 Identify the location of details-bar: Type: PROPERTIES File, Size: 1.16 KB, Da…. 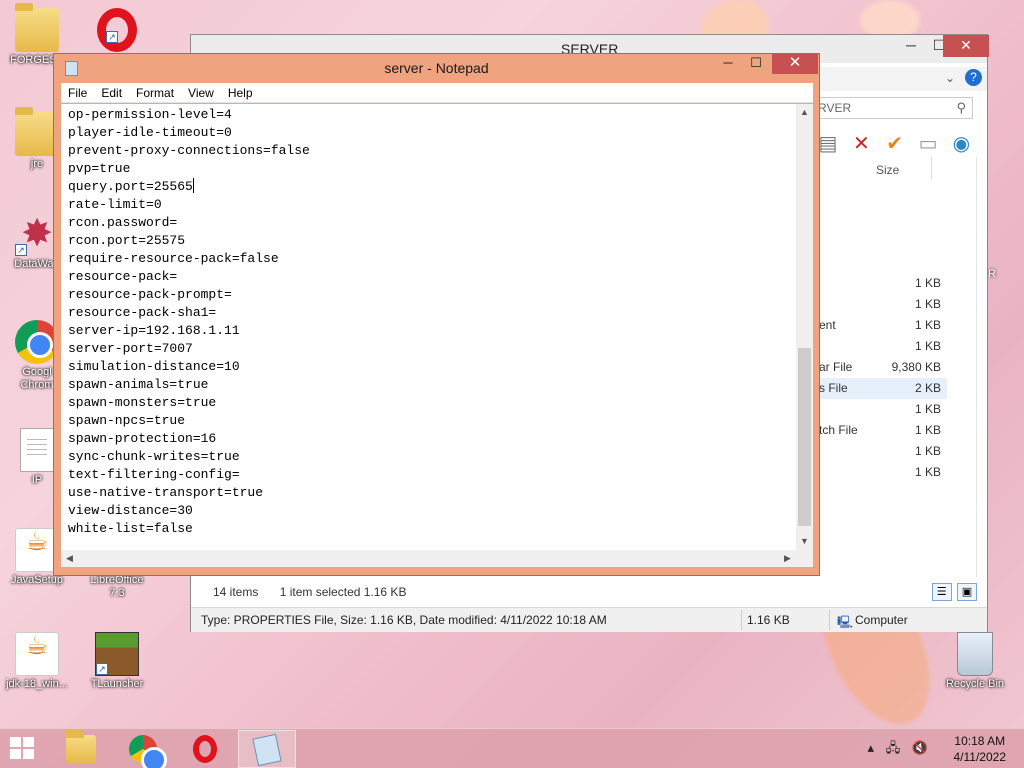
(589, 619).